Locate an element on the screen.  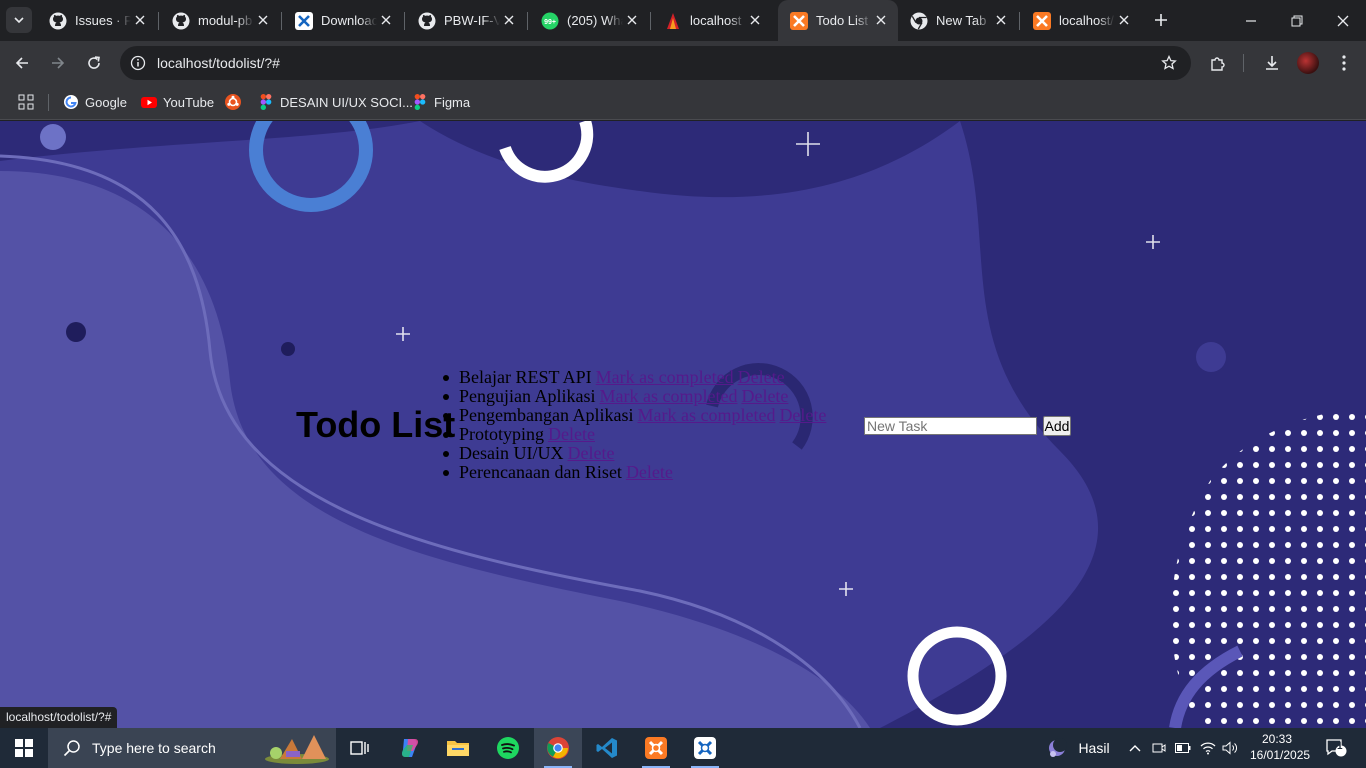
taskbar-clock: 20:33 16/01/2025 is located at coordinates (1280, 747).